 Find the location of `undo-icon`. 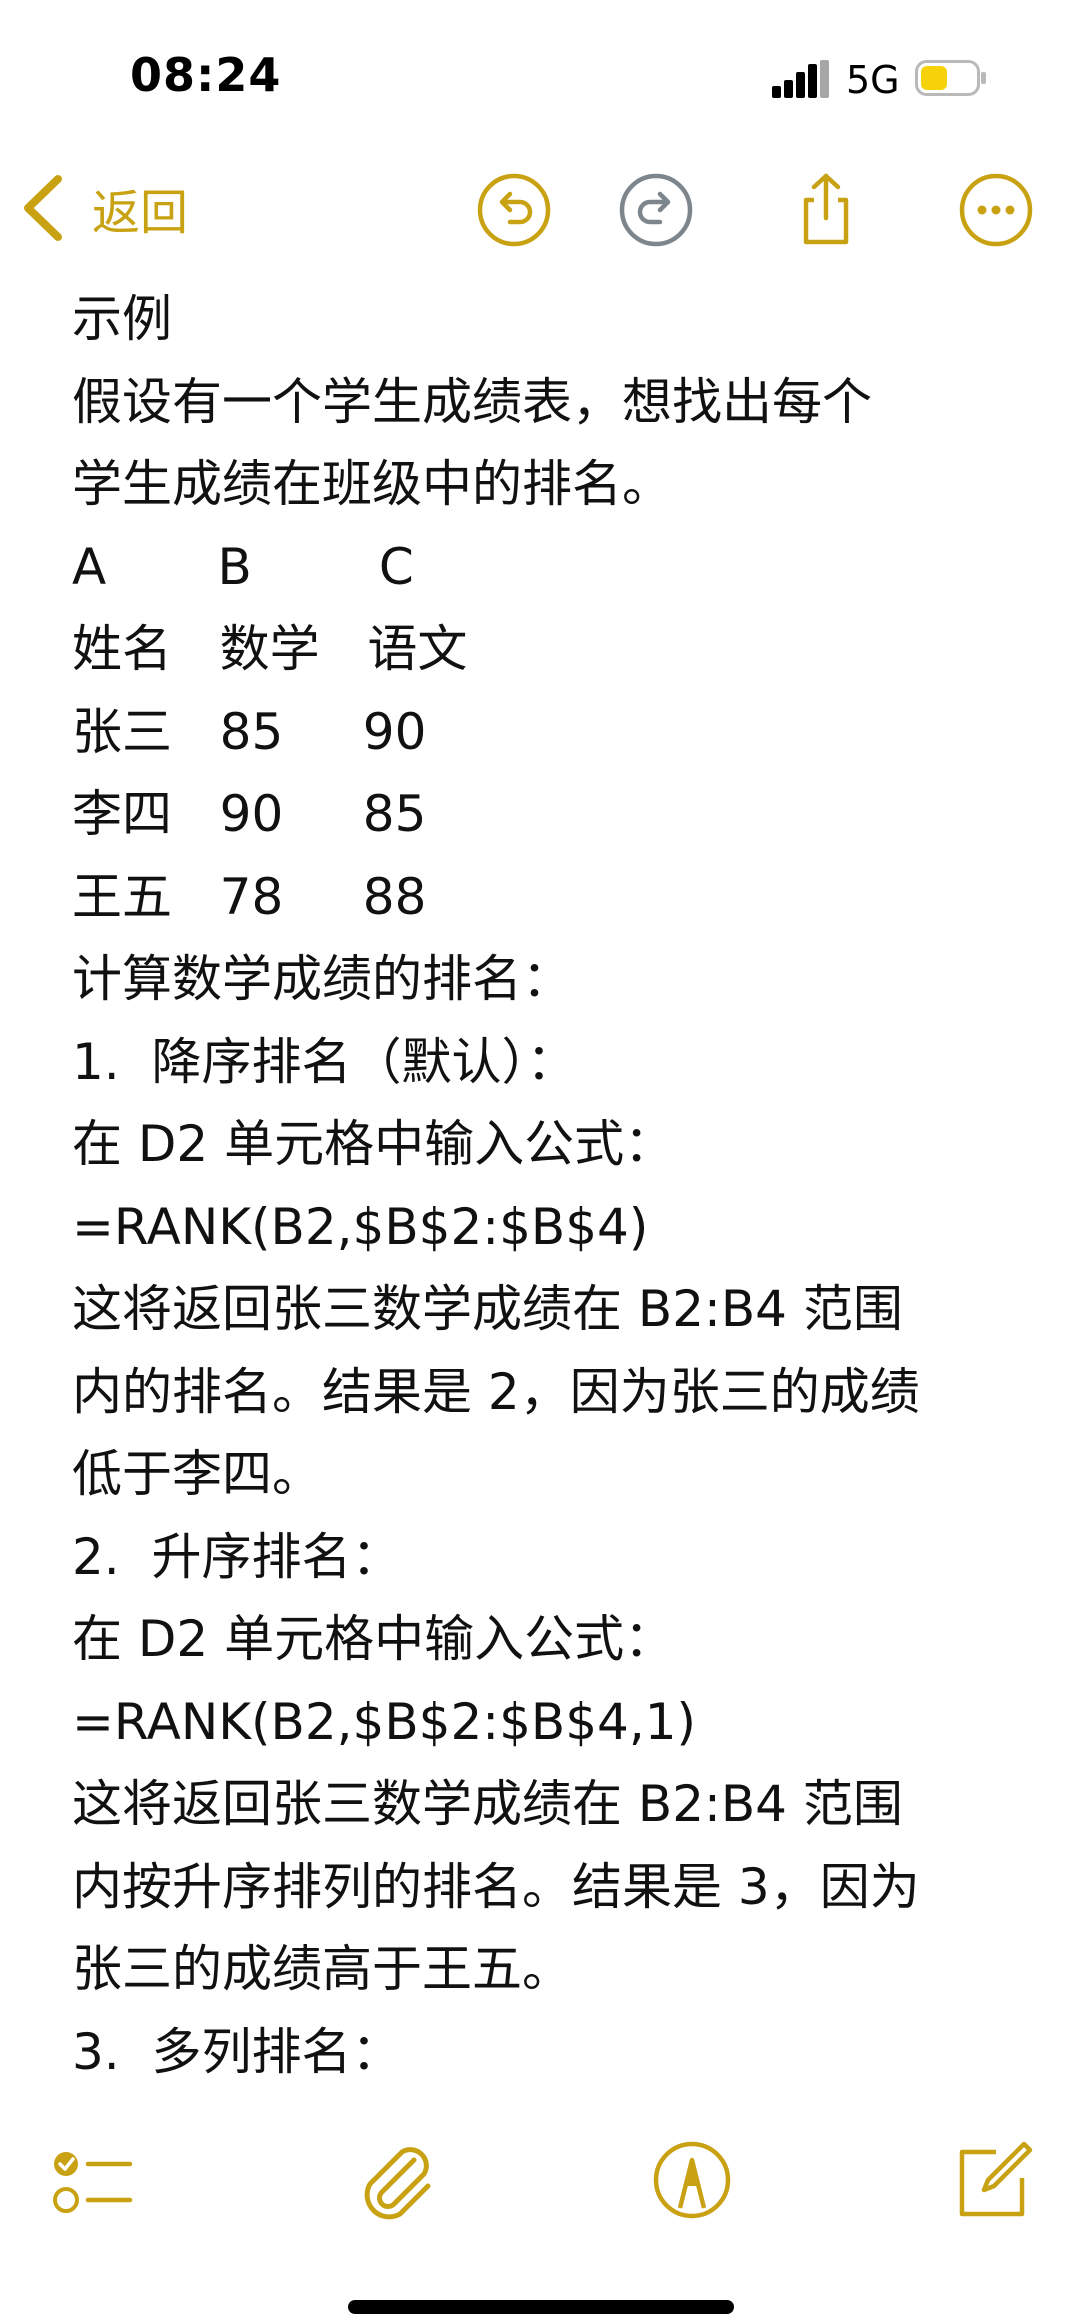

undo-icon is located at coordinates (514, 210).